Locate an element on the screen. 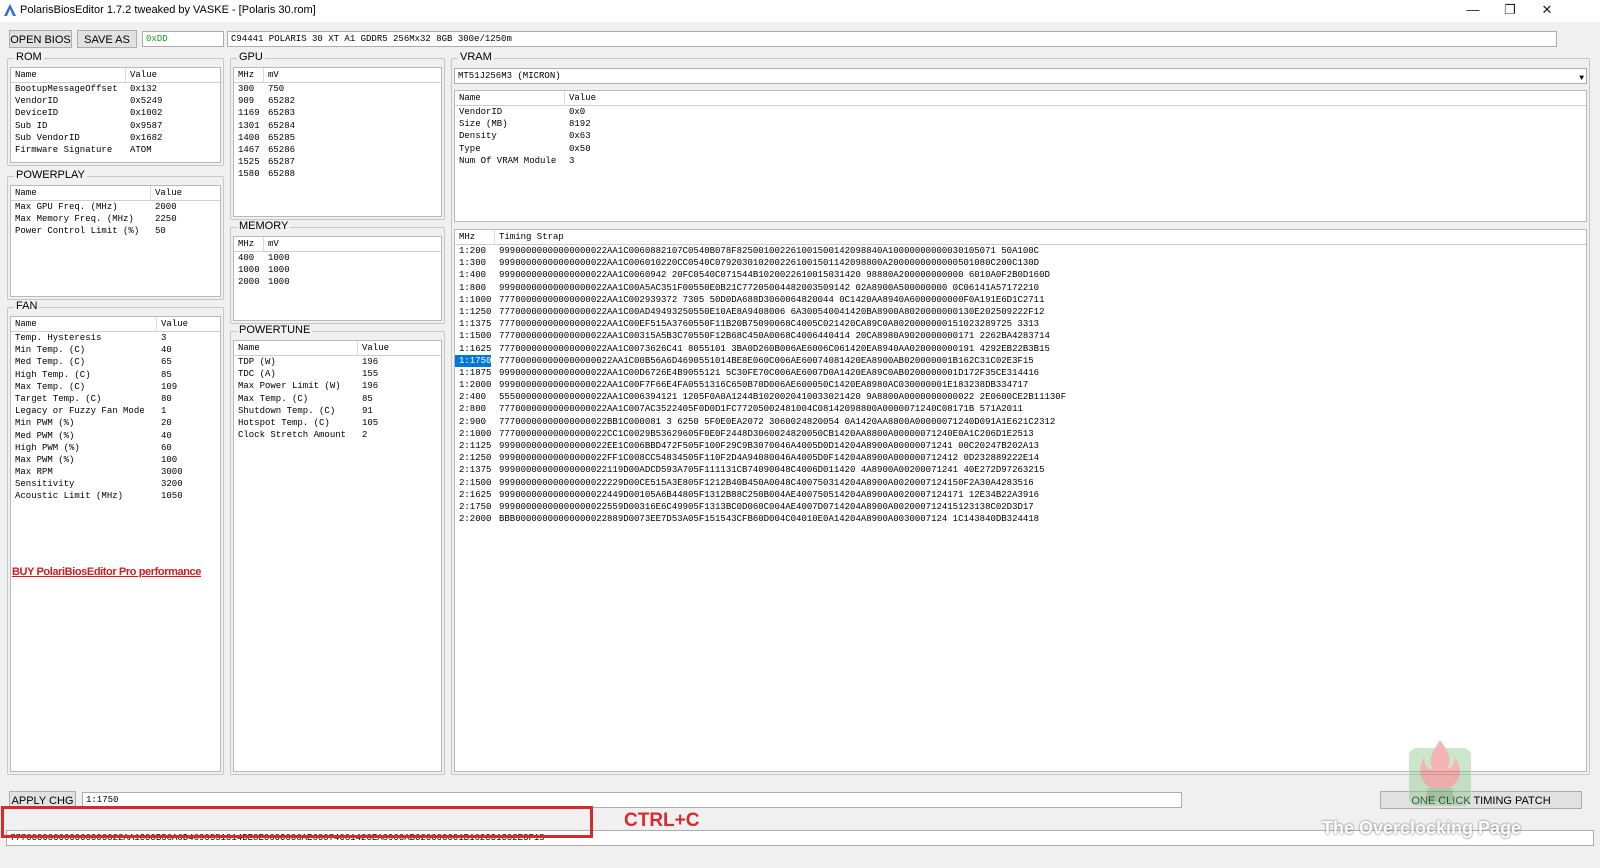 This screenshot has width=1600, height=868. gpu-row: 1169 65283 is located at coordinates (337, 113).